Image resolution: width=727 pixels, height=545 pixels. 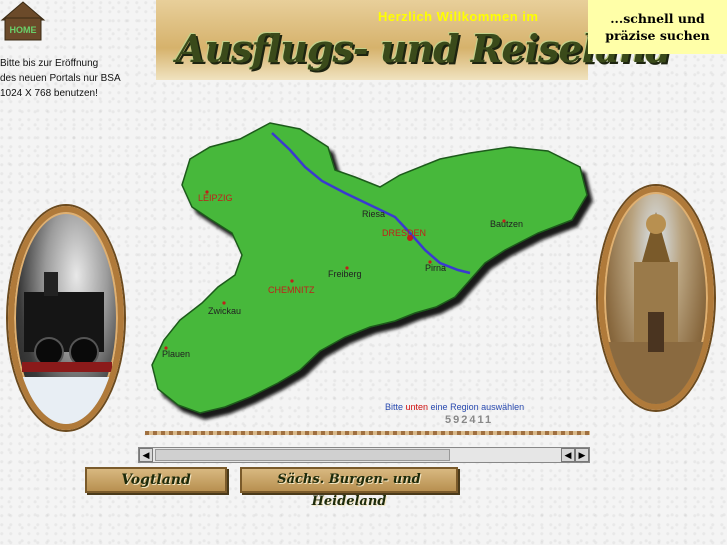 I want to click on scroll-right-button: ▶, so click(x=582, y=455).